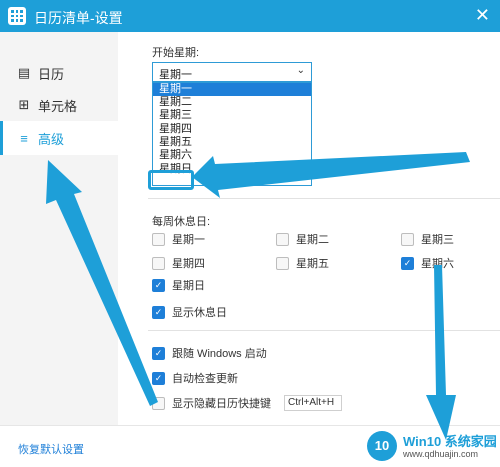 This screenshot has height=467, width=500. I want to click on rest-days-label: 每周休息日:, so click(181, 222).